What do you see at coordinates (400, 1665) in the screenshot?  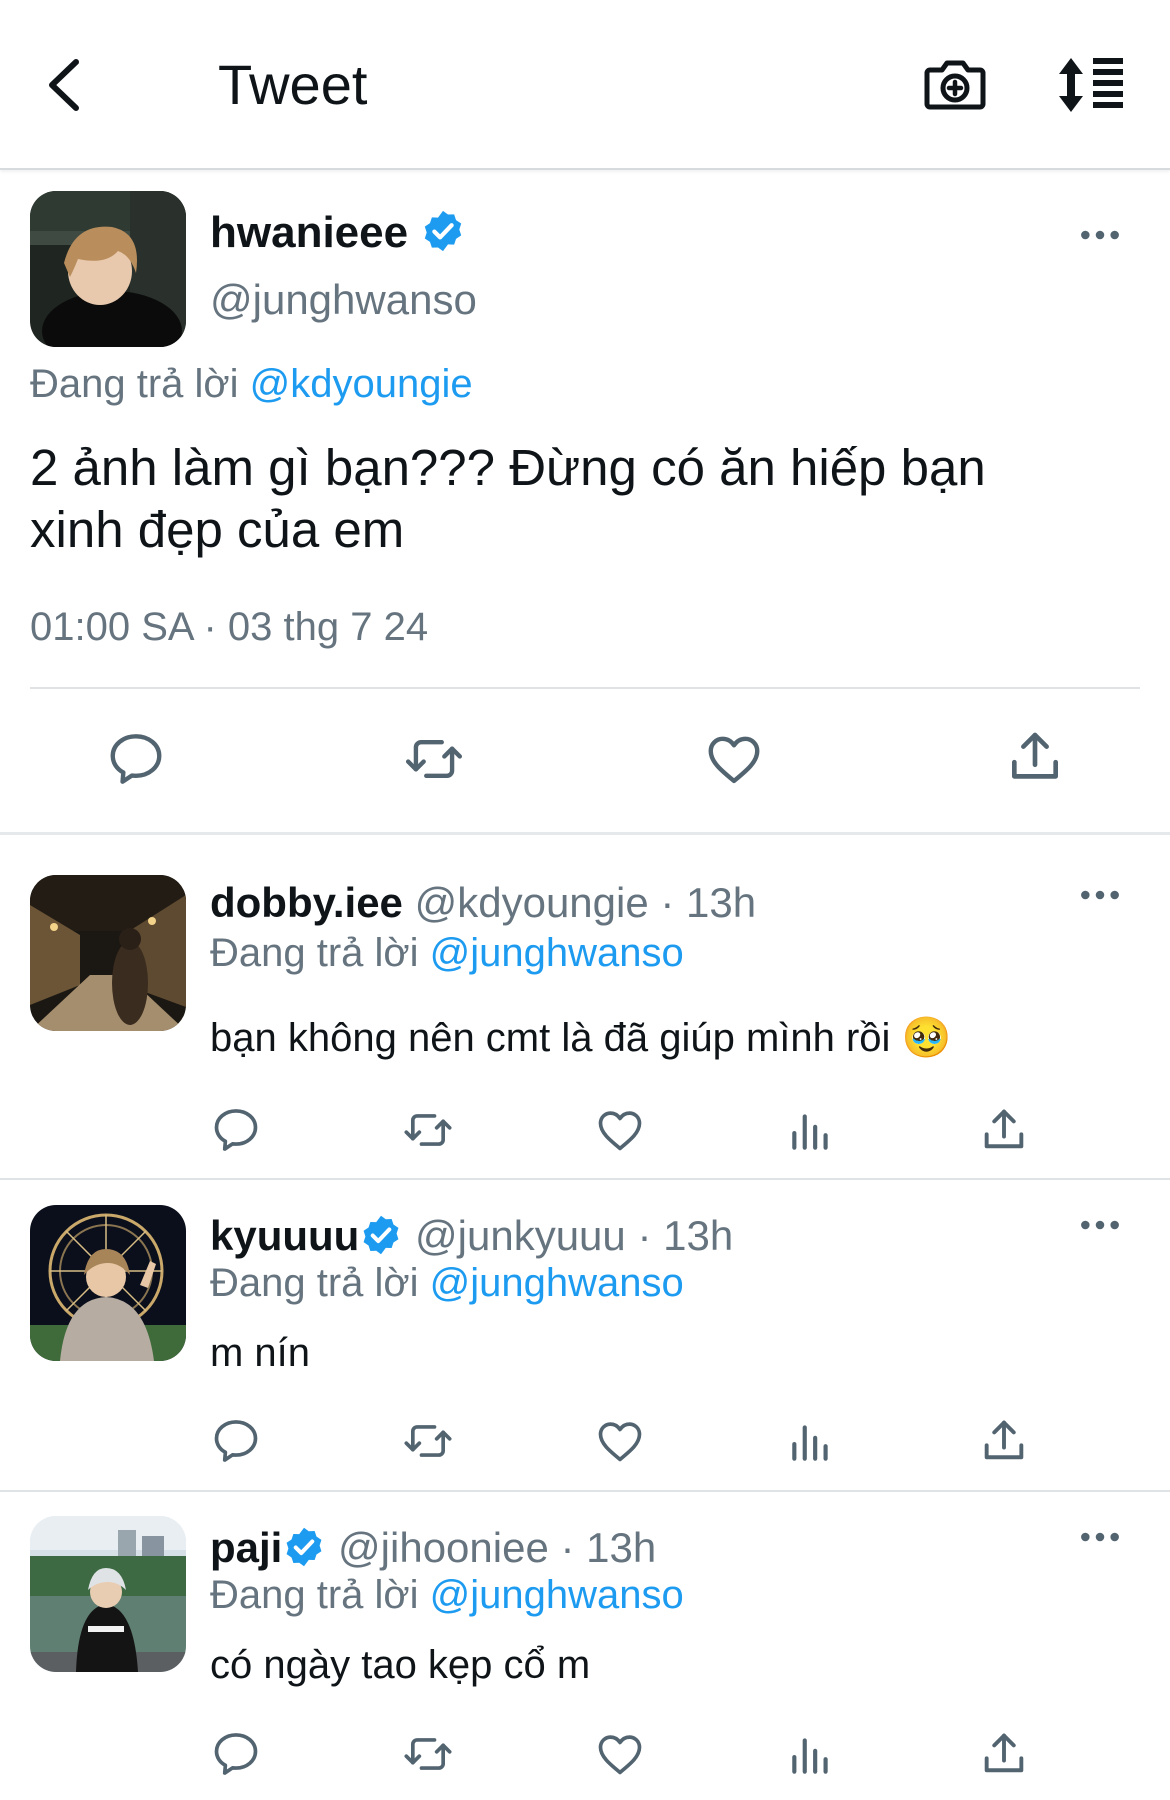 I see `reply-text: có ngày tao kẹp cổ m` at bounding box center [400, 1665].